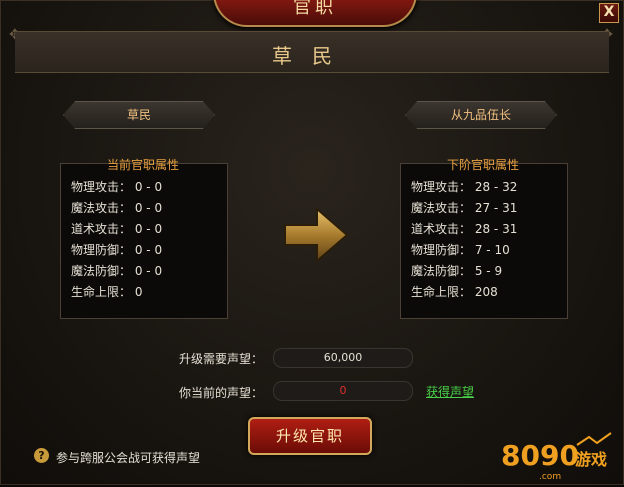  I want to click on required-reputation-value: 60,000, so click(343, 358).